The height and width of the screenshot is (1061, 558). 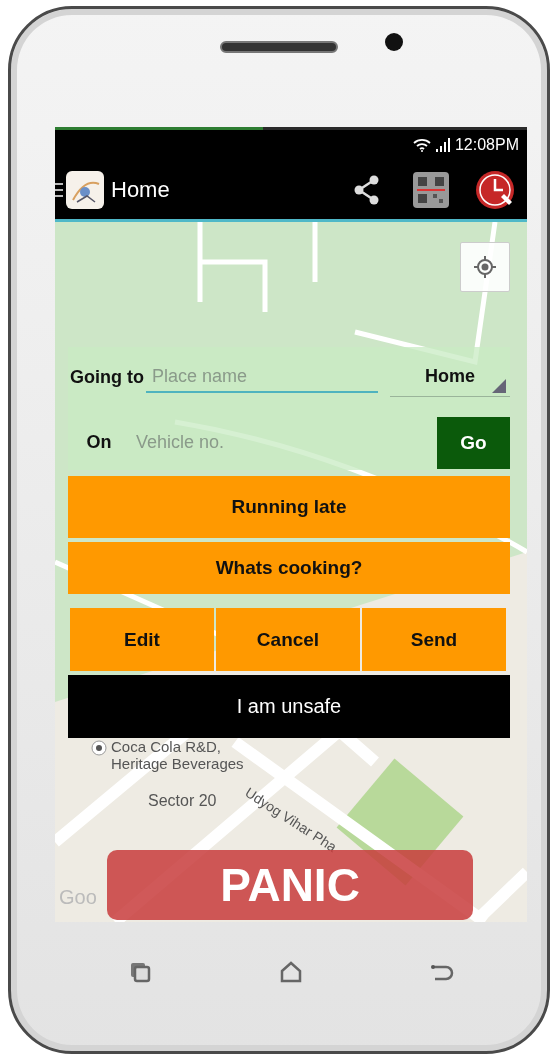 I want to click on on-label: On, so click(x=99, y=442).